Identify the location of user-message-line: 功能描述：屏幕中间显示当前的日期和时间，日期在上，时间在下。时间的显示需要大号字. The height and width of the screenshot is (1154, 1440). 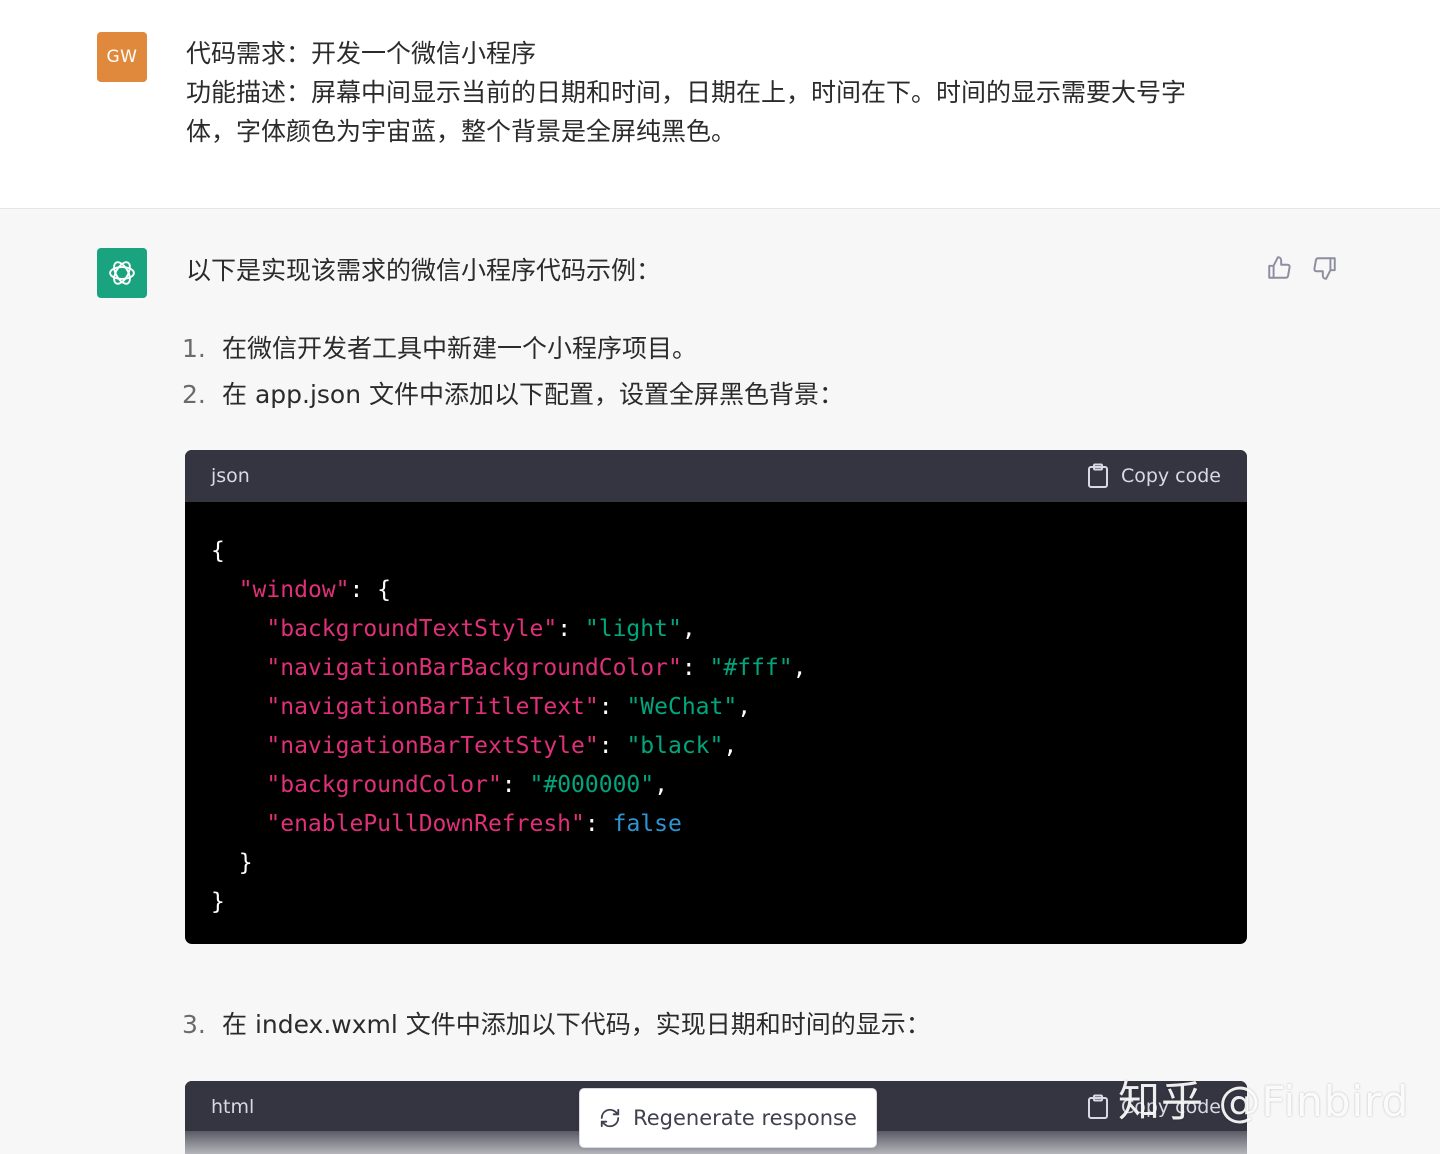
(686, 92).